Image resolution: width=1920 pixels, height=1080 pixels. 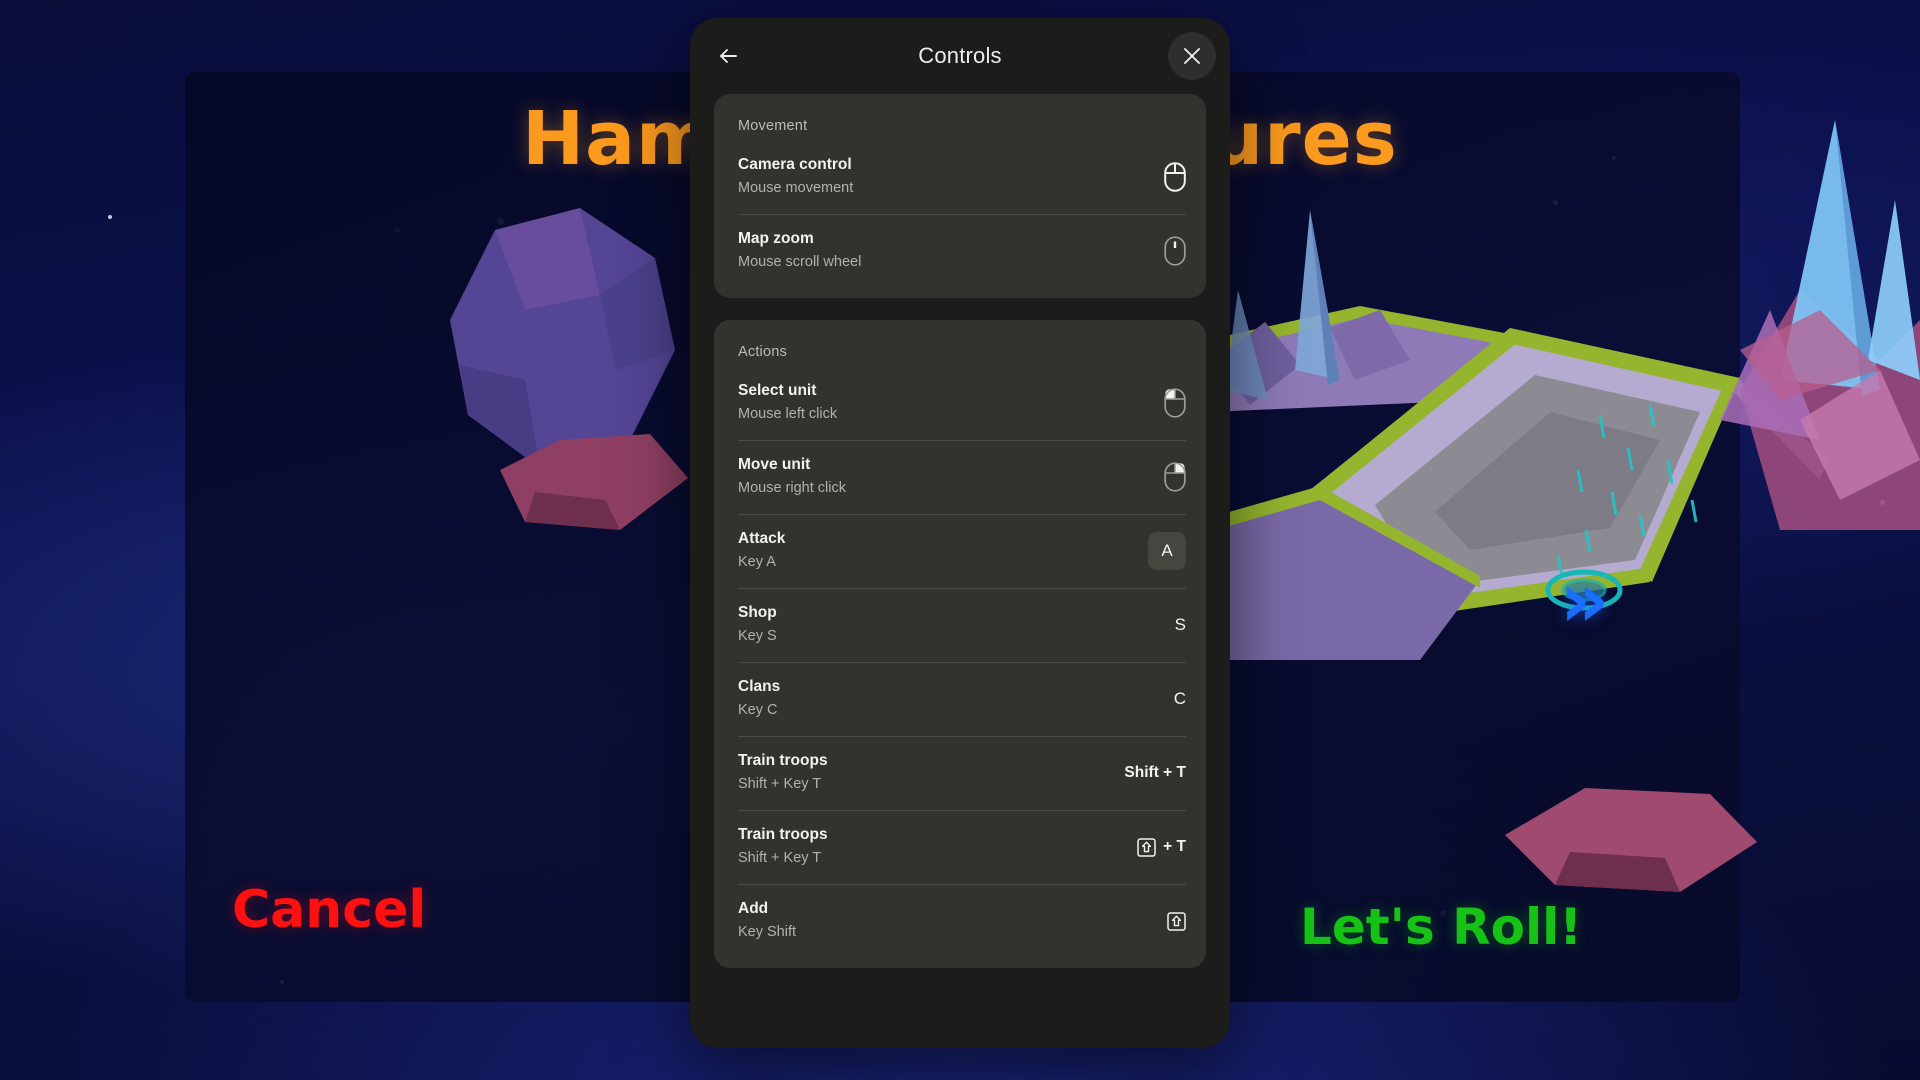 What do you see at coordinates (939, 176) in the screenshot?
I see `row-text: Camera control Mouse movement` at bounding box center [939, 176].